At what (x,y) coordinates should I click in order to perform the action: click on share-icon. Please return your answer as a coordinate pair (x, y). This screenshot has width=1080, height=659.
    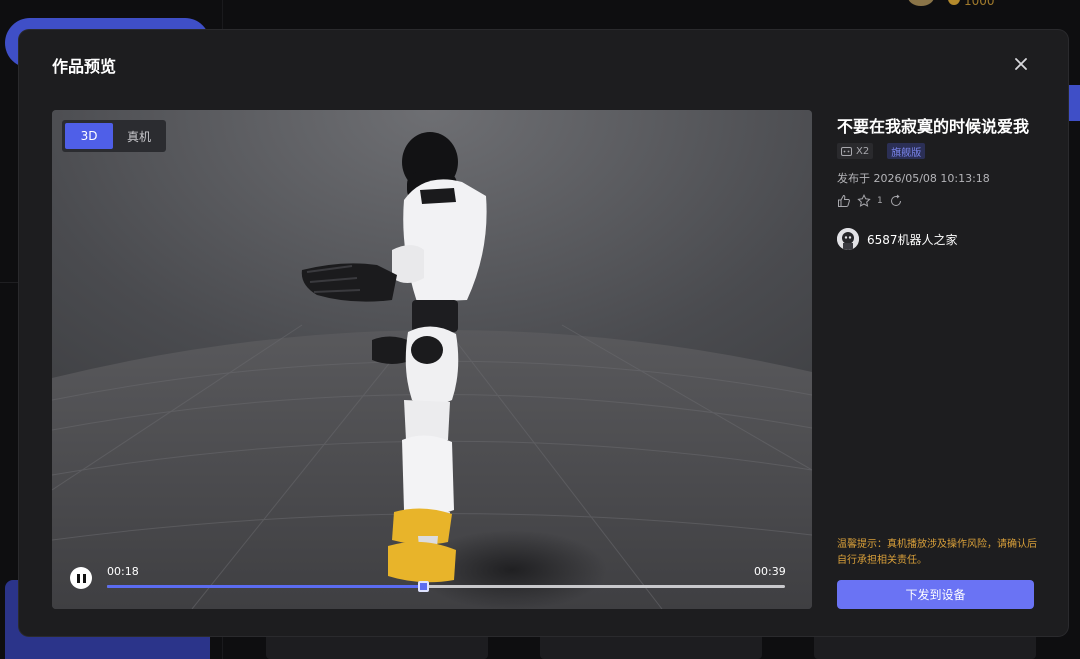
    Looking at the image, I should click on (896, 201).